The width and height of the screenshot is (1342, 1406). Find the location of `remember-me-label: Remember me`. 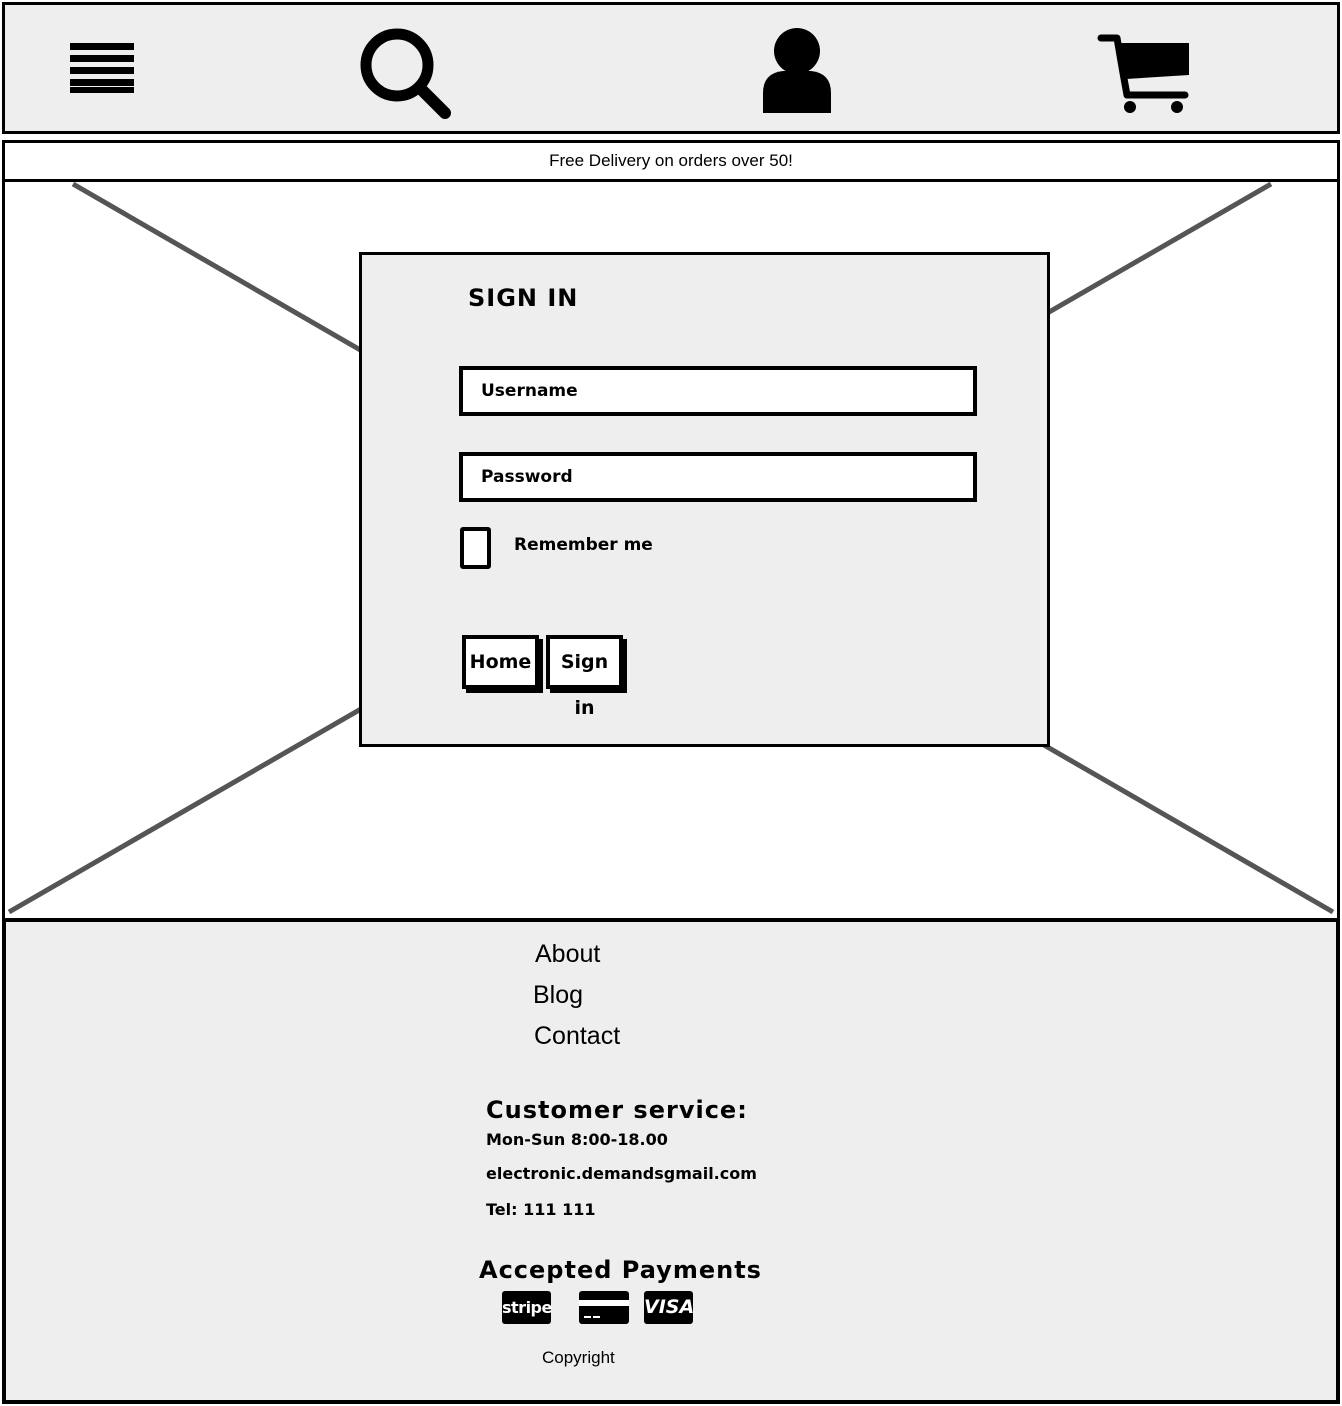

remember-me-label: Remember me is located at coordinates (583, 545).